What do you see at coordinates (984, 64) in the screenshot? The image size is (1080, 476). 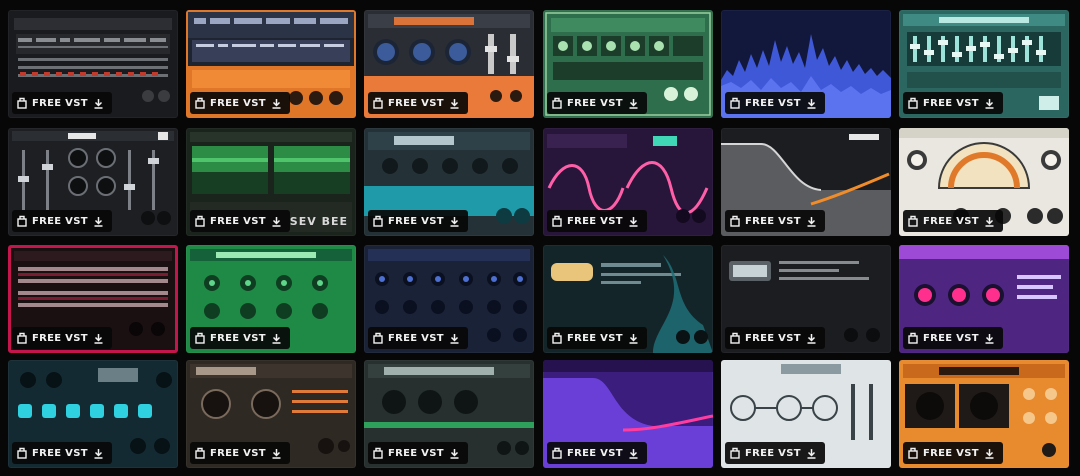 I see `plugin-tile-6: FREE VST` at bounding box center [984, 64].